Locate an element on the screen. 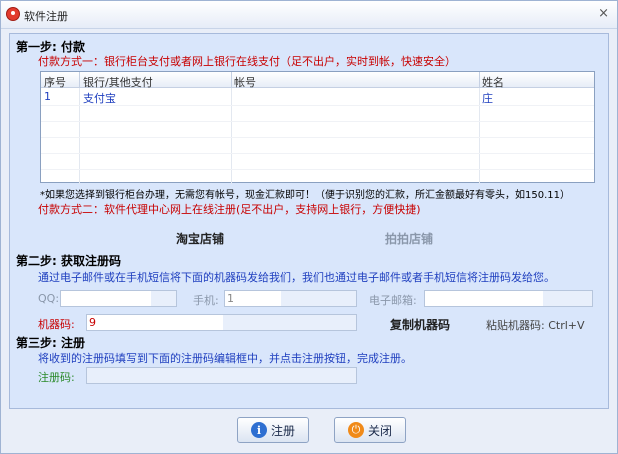  info-icon: i is located at coordinates (258, 430).